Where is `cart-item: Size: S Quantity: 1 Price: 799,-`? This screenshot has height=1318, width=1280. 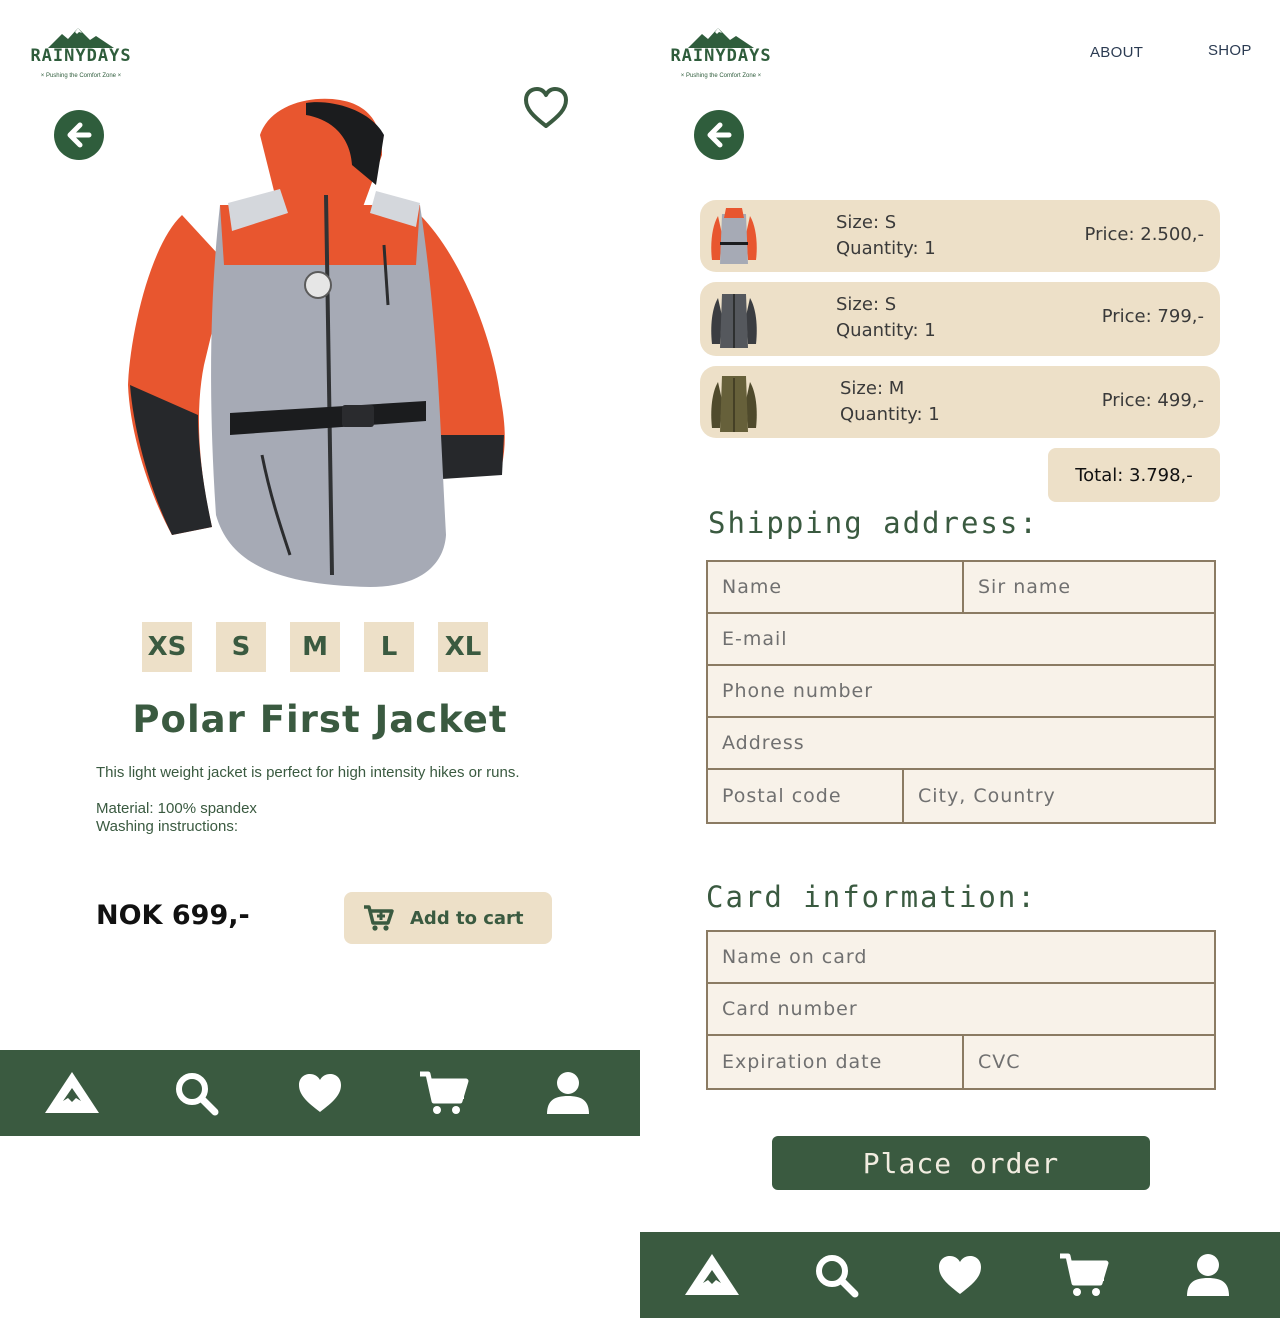
cart-item: Size: S Quantity: 1 Price: 799,- is located at coordinates (960, 319).